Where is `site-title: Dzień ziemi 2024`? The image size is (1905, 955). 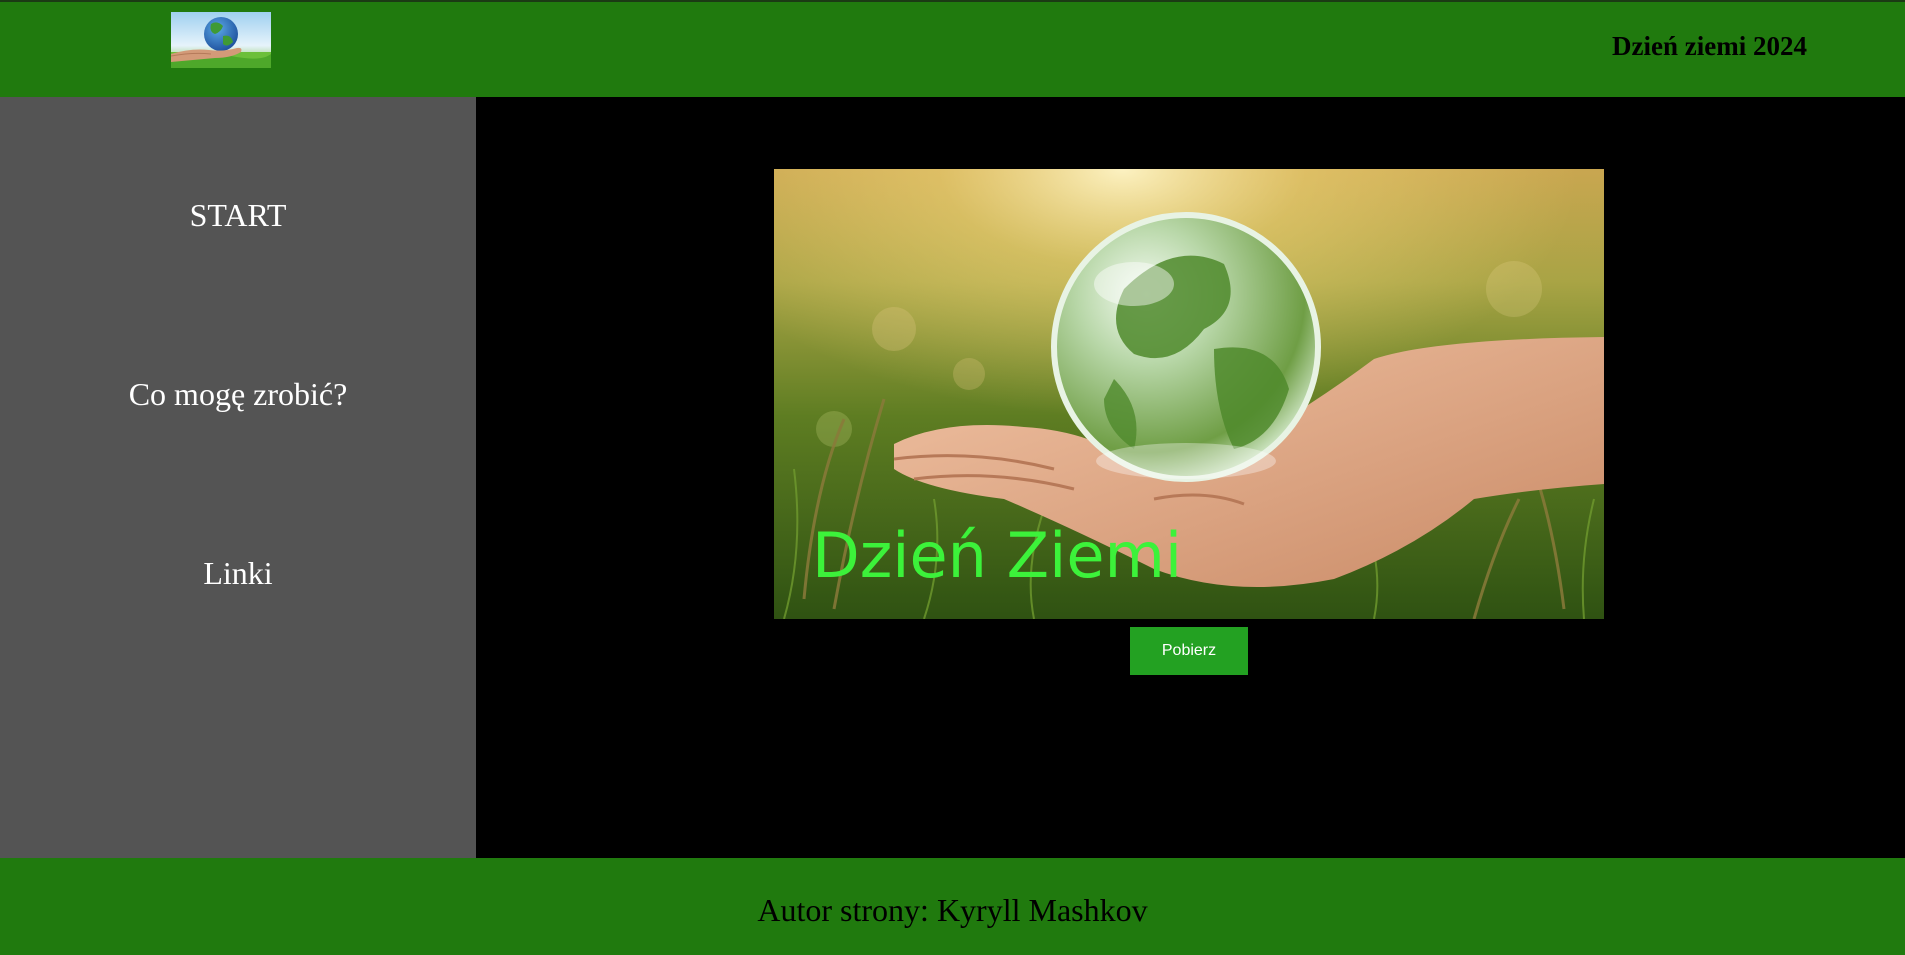
site-title: Dzień ziemi 2024 is located at coordinates (1709, 46).